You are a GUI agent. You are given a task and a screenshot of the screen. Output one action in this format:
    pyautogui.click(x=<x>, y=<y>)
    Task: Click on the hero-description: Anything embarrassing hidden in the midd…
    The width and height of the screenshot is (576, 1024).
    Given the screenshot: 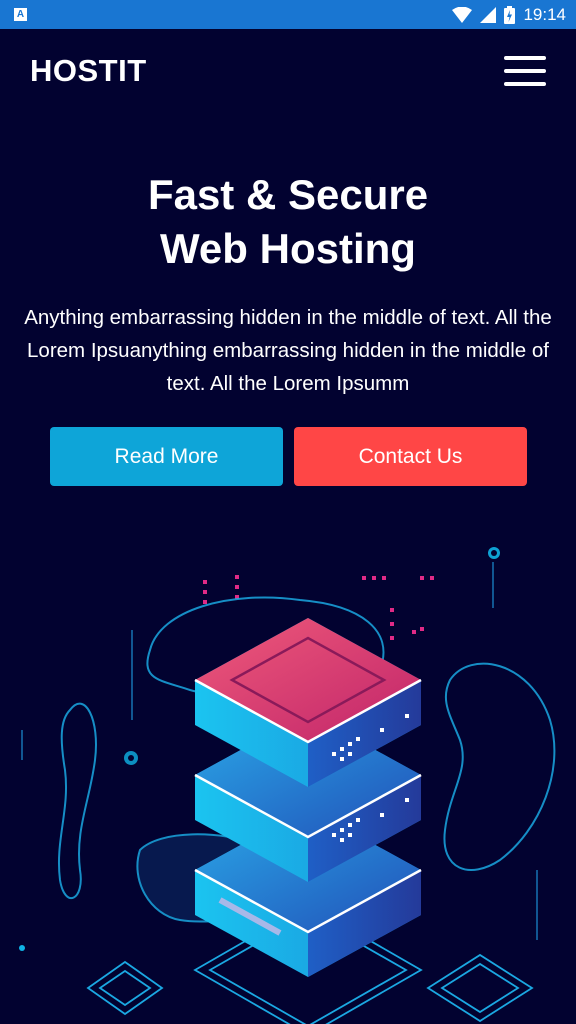 What is the action you would take?
    pyautogui.click(x=288, y=350)
    